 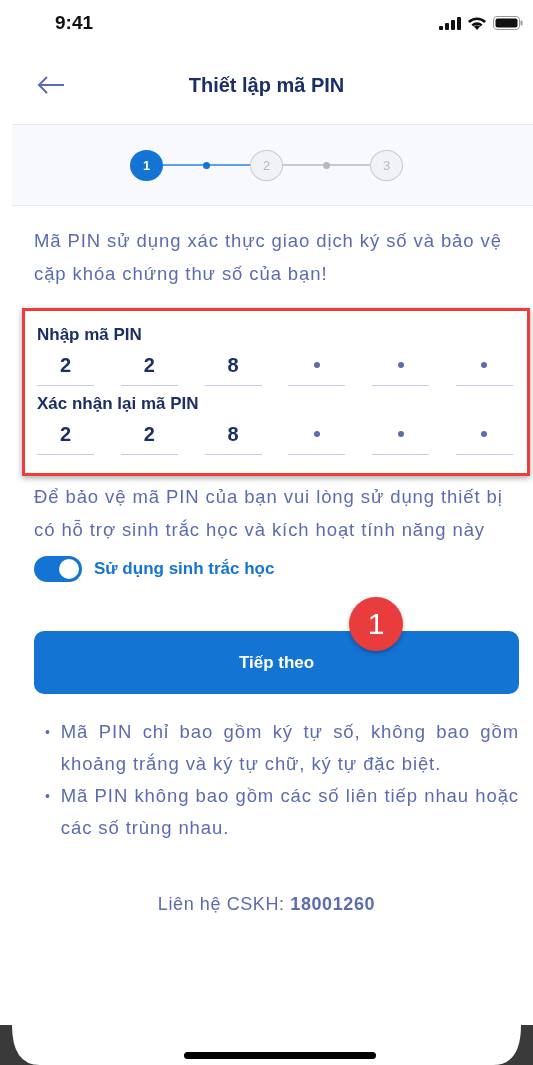 I want to click on status-time: 9:41, so click(x=74, y=23).